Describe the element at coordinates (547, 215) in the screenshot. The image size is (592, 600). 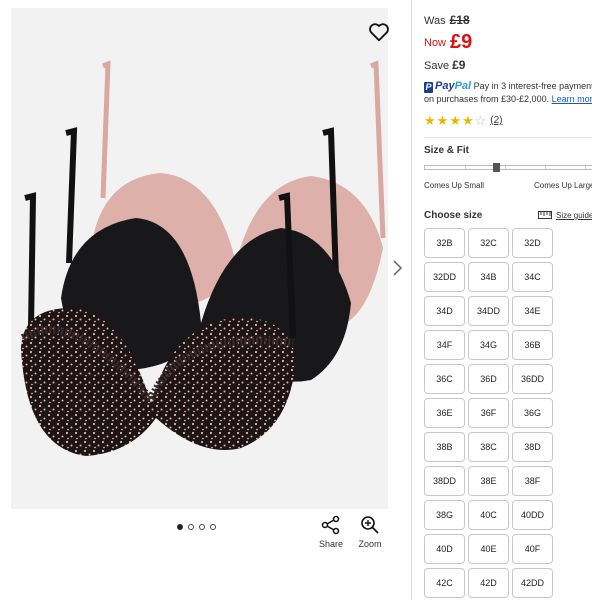
I see `ruler-icon` at that location.